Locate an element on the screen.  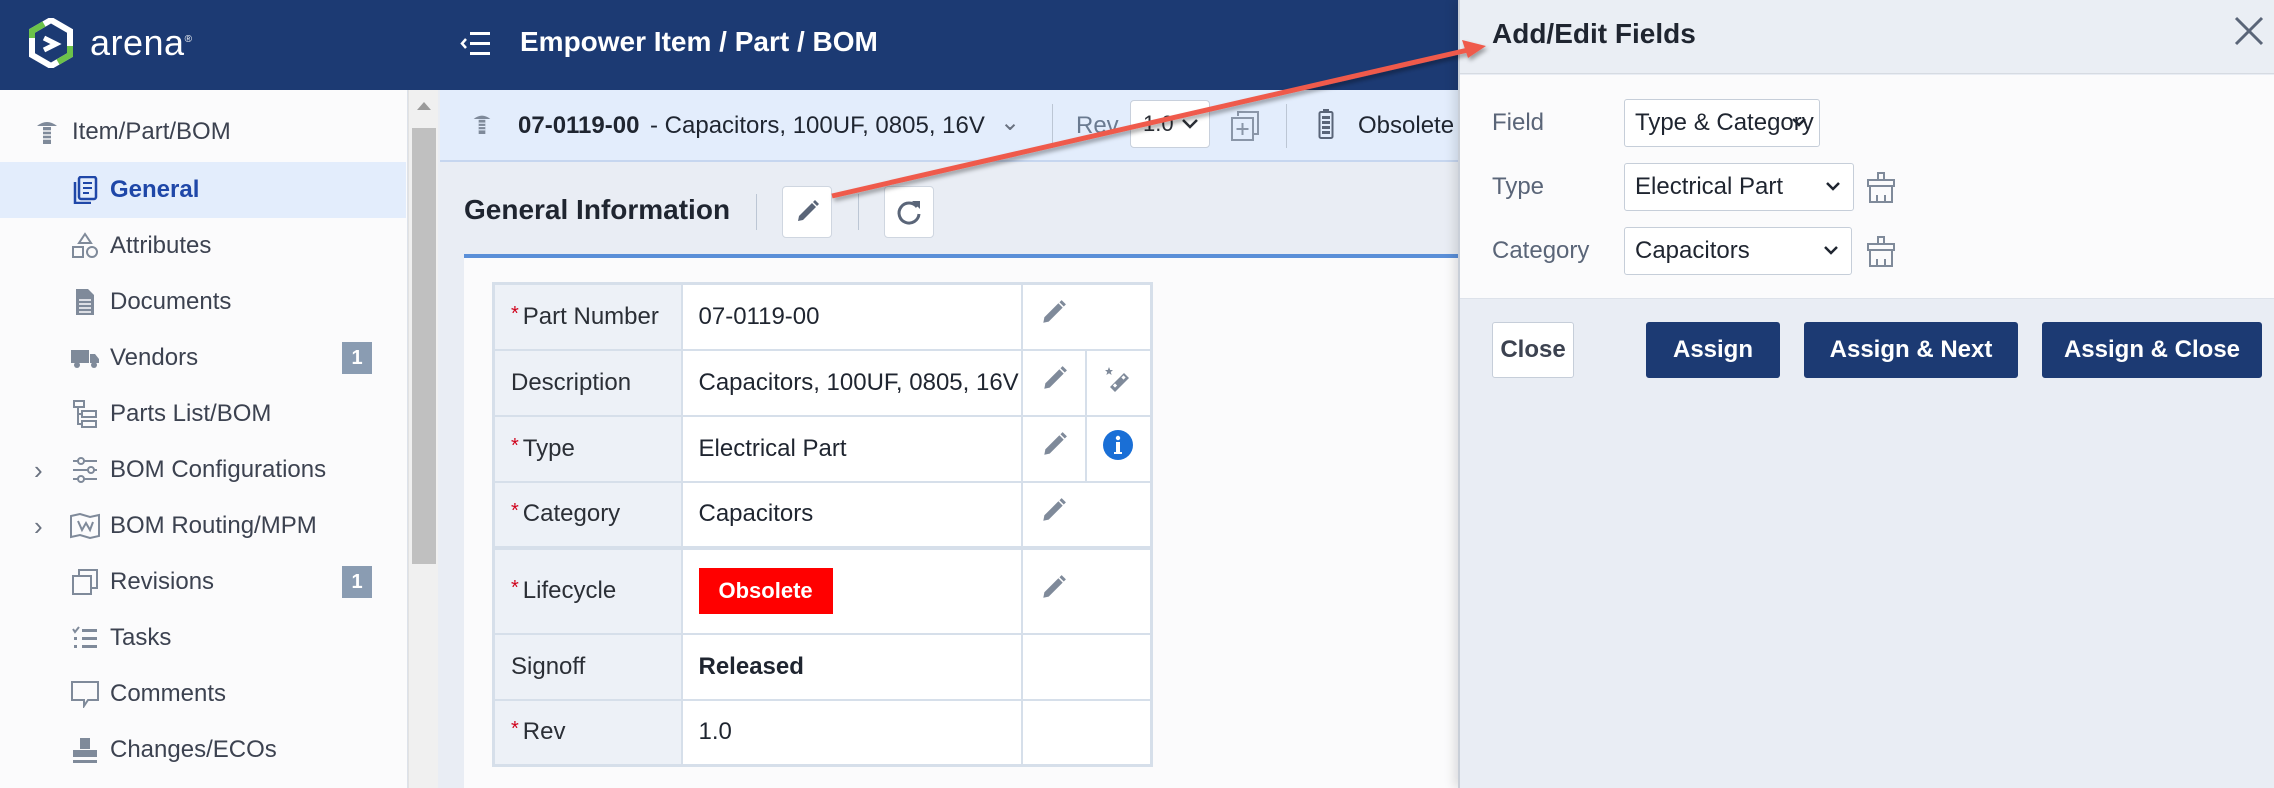
chevron-down-icon is located at coordinates (1831, 250).